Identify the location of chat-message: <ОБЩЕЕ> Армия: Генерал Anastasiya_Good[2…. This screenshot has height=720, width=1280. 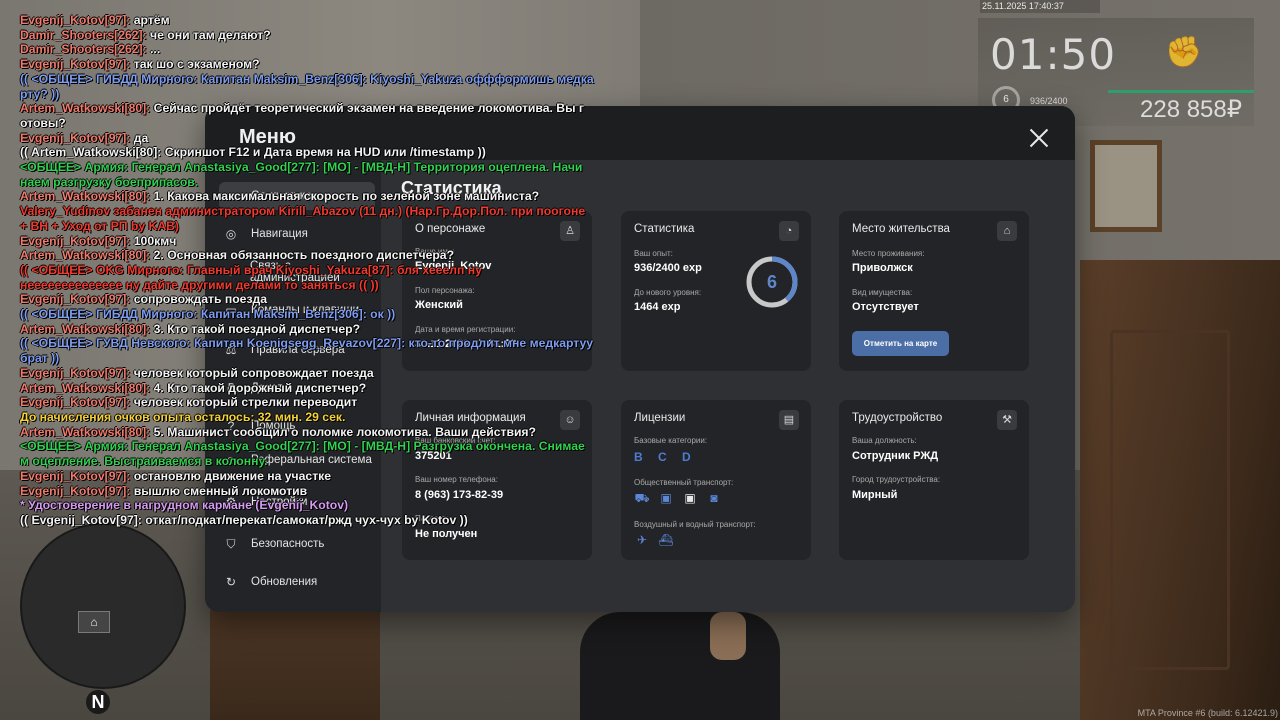
(302, 446).